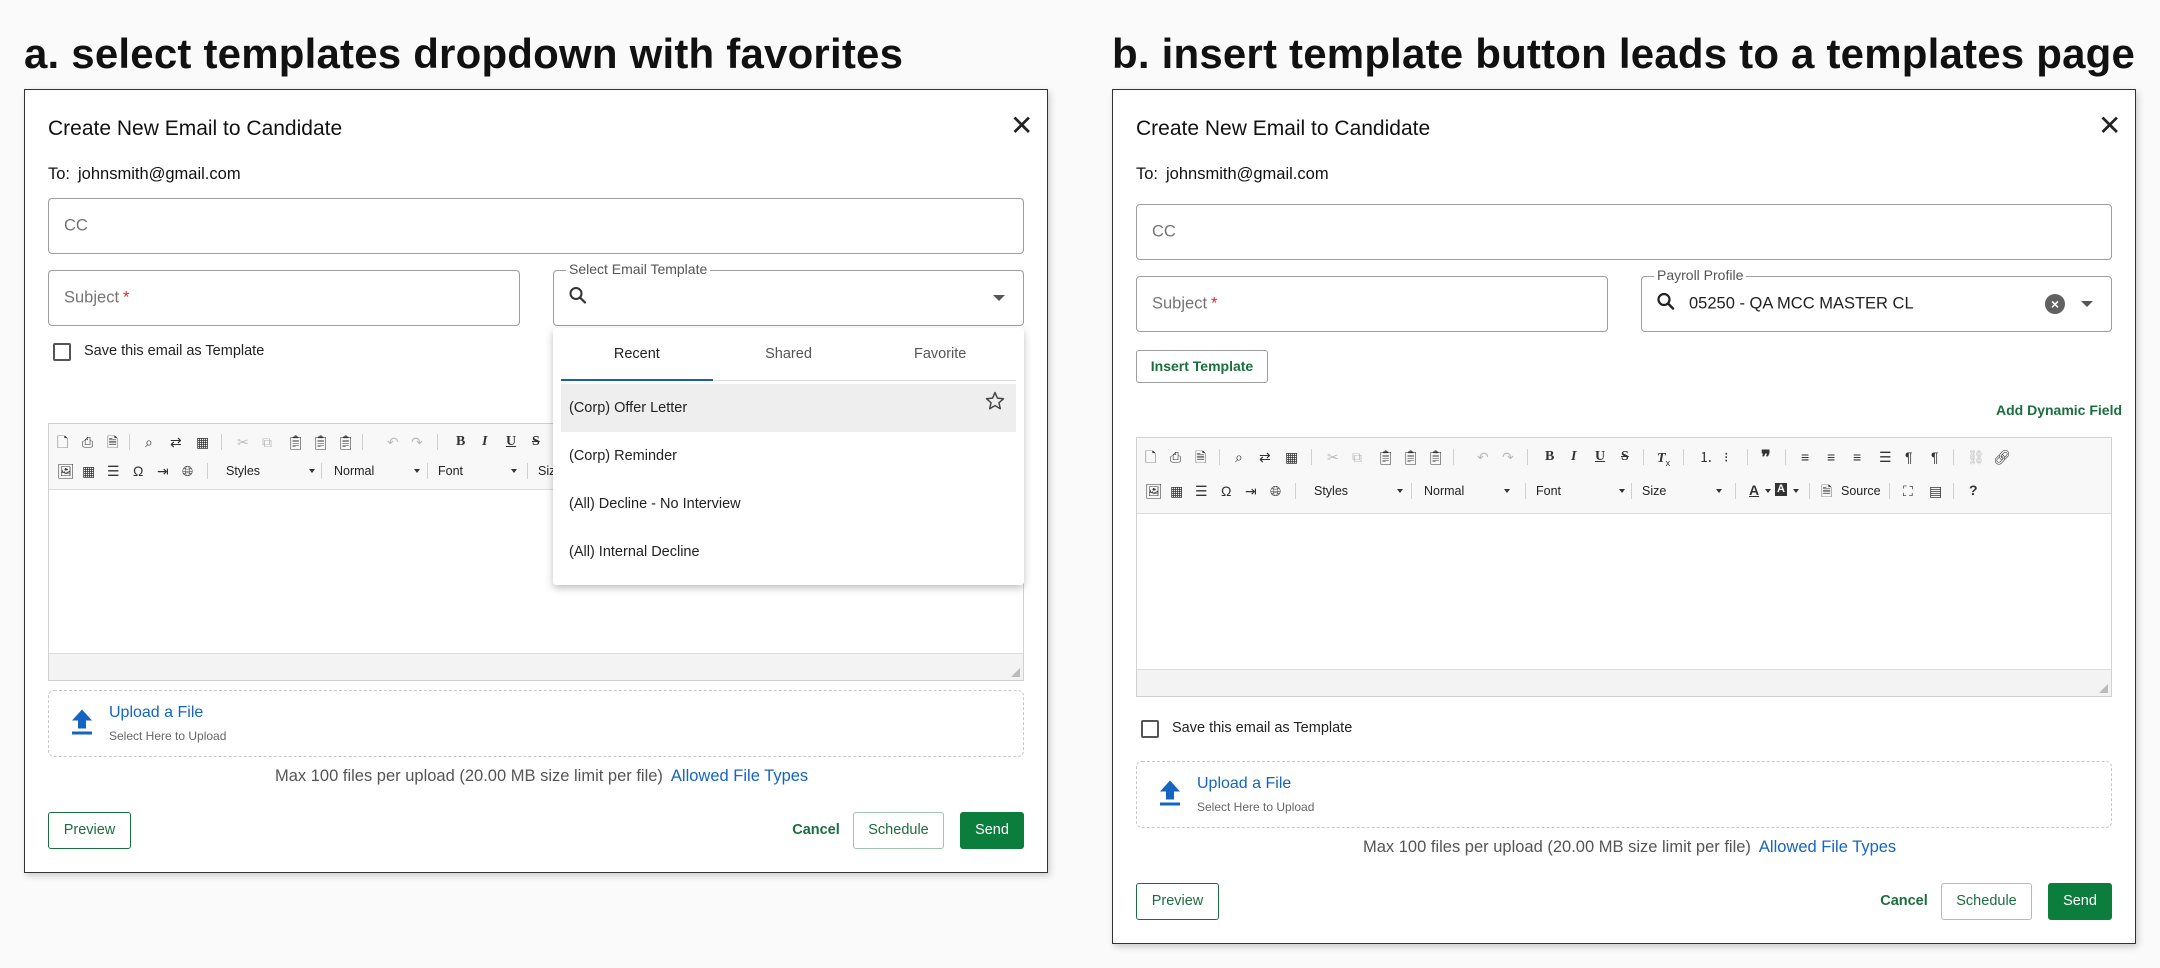 This screenshot has height=968, width=2160. What do you see at coordinates (1754, 490) in the screenshot?
I see `text-color-icon: A` at bounding box center [1754, 490].